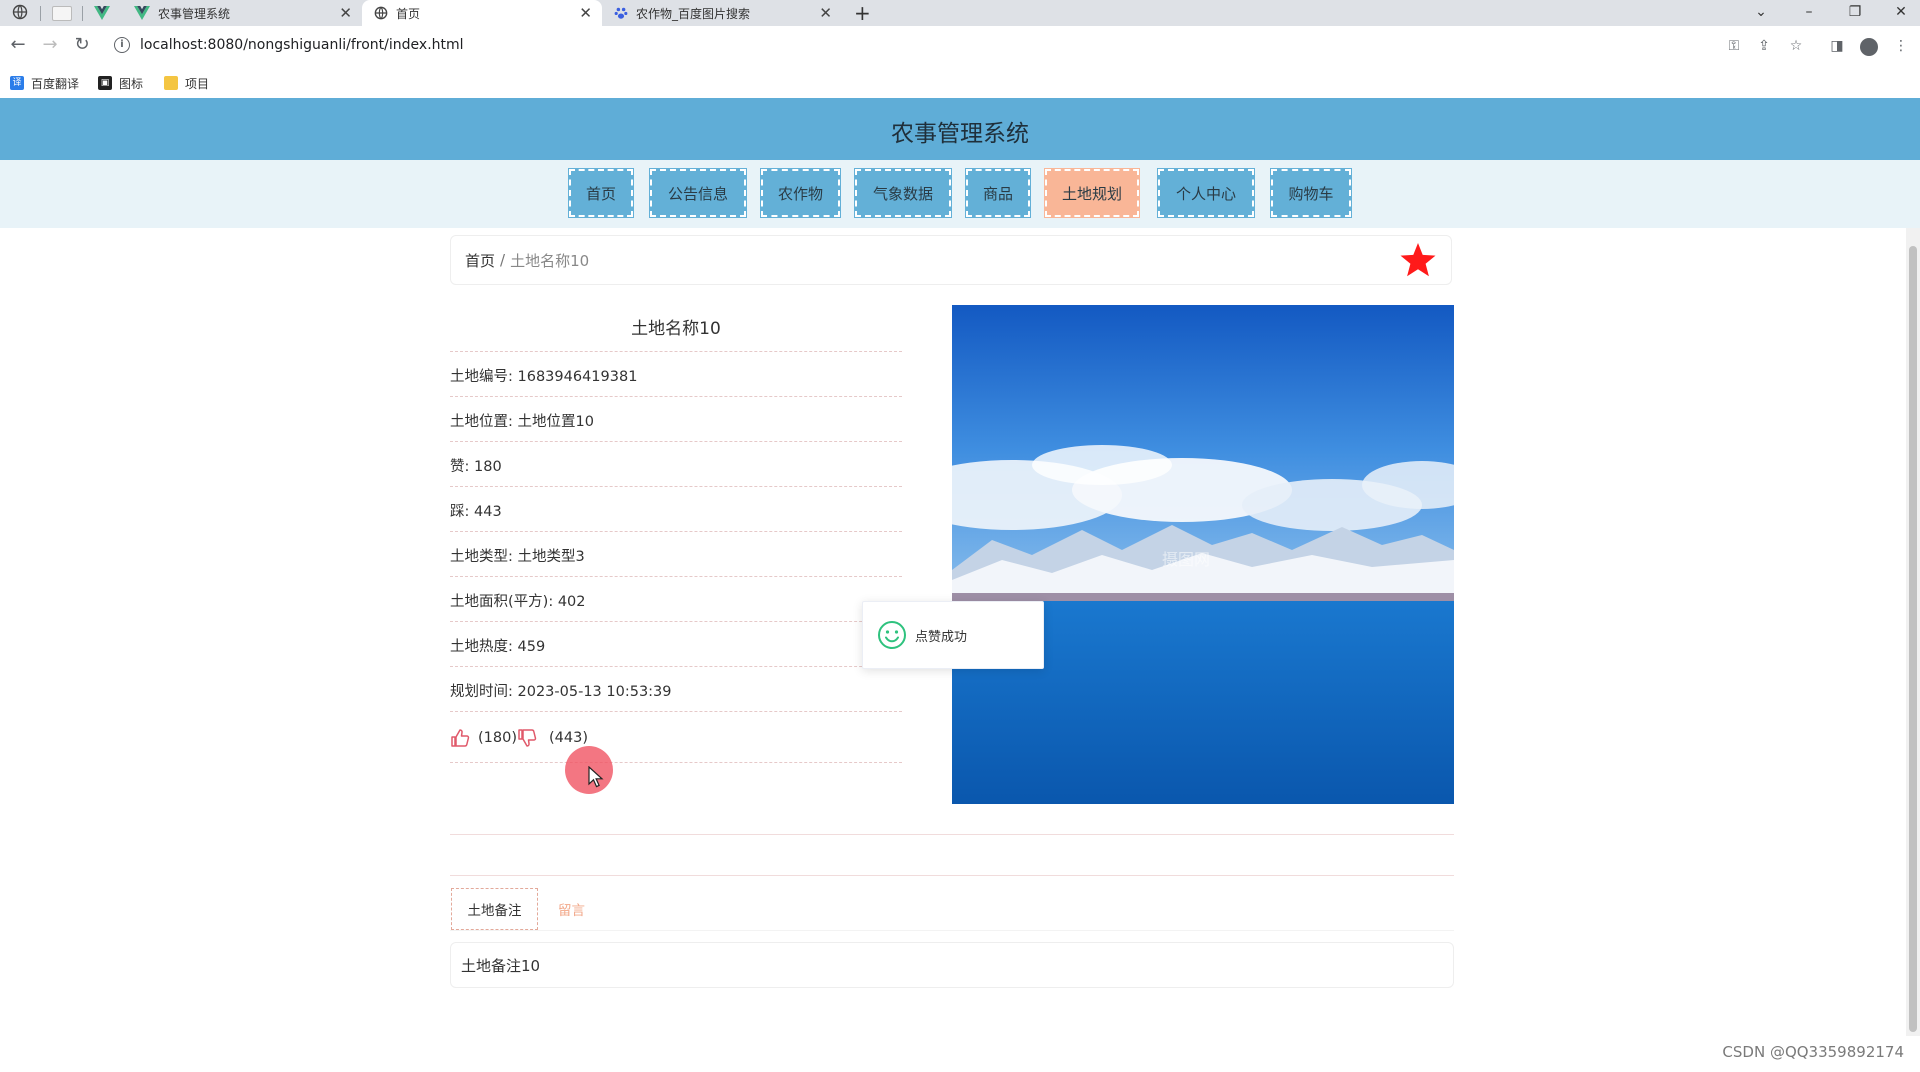  I want to click on field-value: 土地类型3, so click(551, 557).